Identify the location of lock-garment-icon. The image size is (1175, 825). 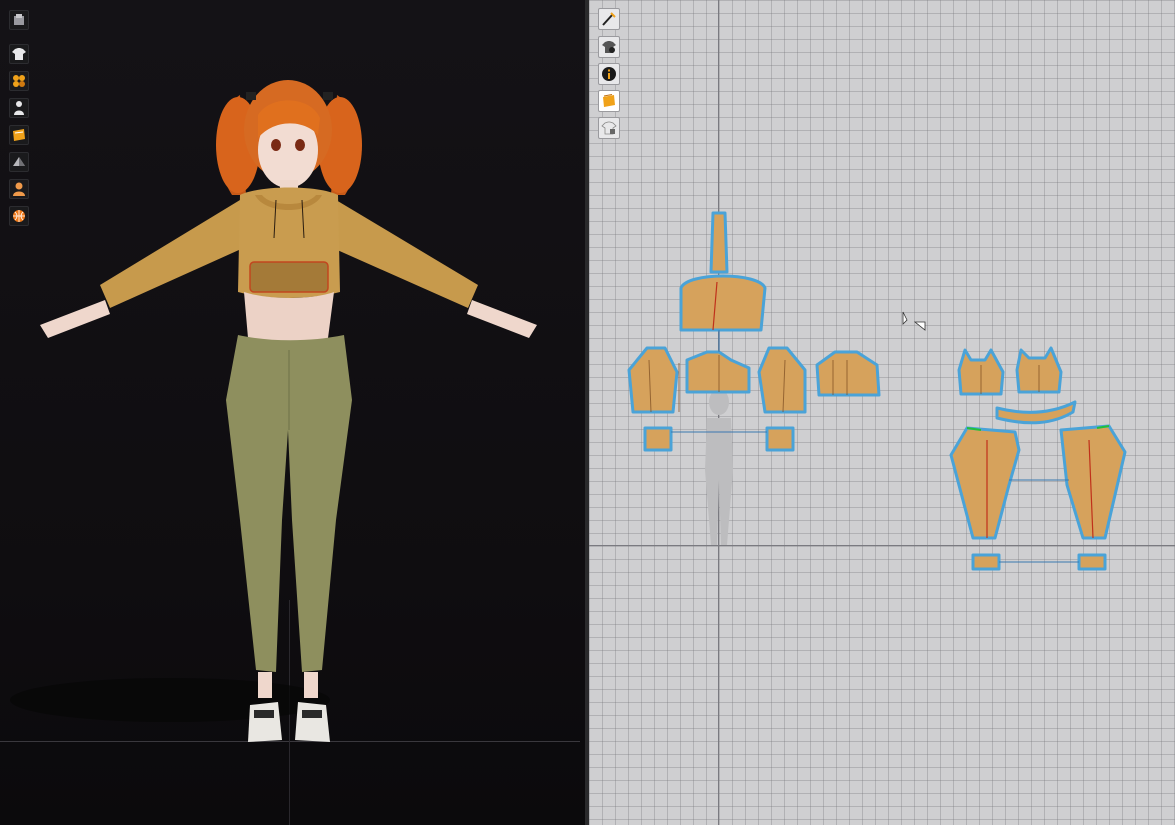
(609, 128).